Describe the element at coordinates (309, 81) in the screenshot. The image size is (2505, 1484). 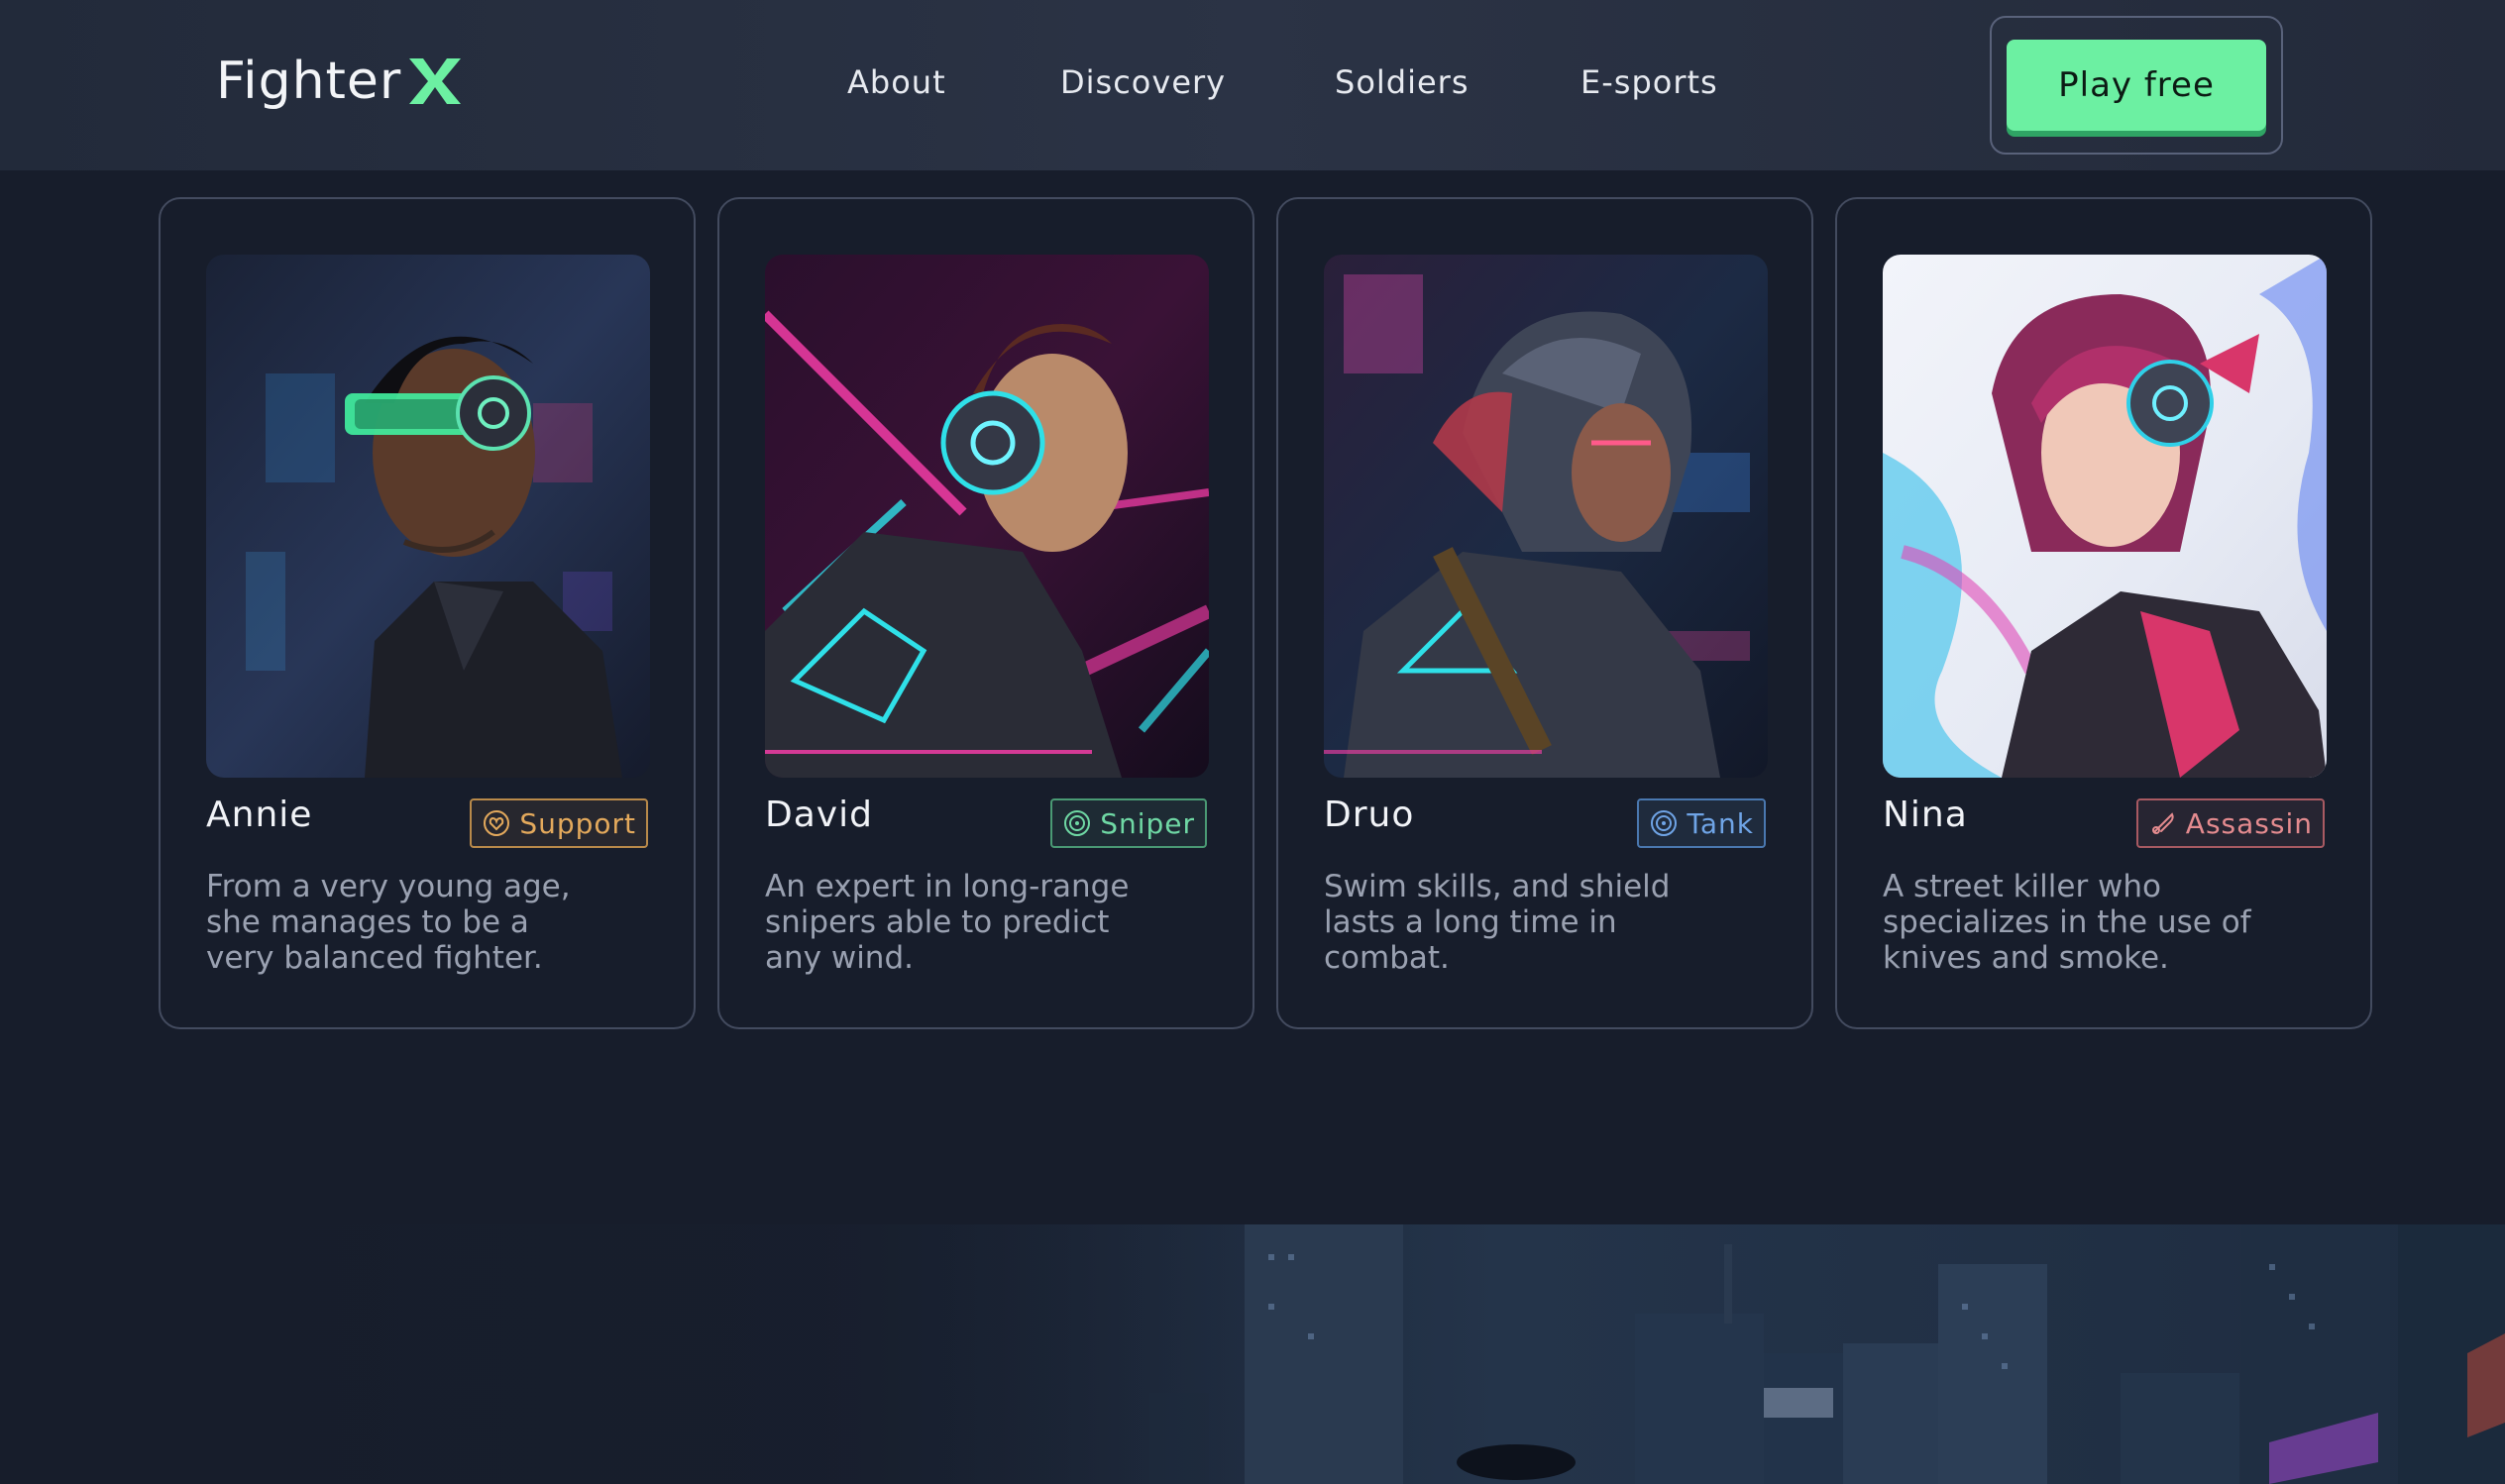
I see `brand-name: Fighter` at that location.